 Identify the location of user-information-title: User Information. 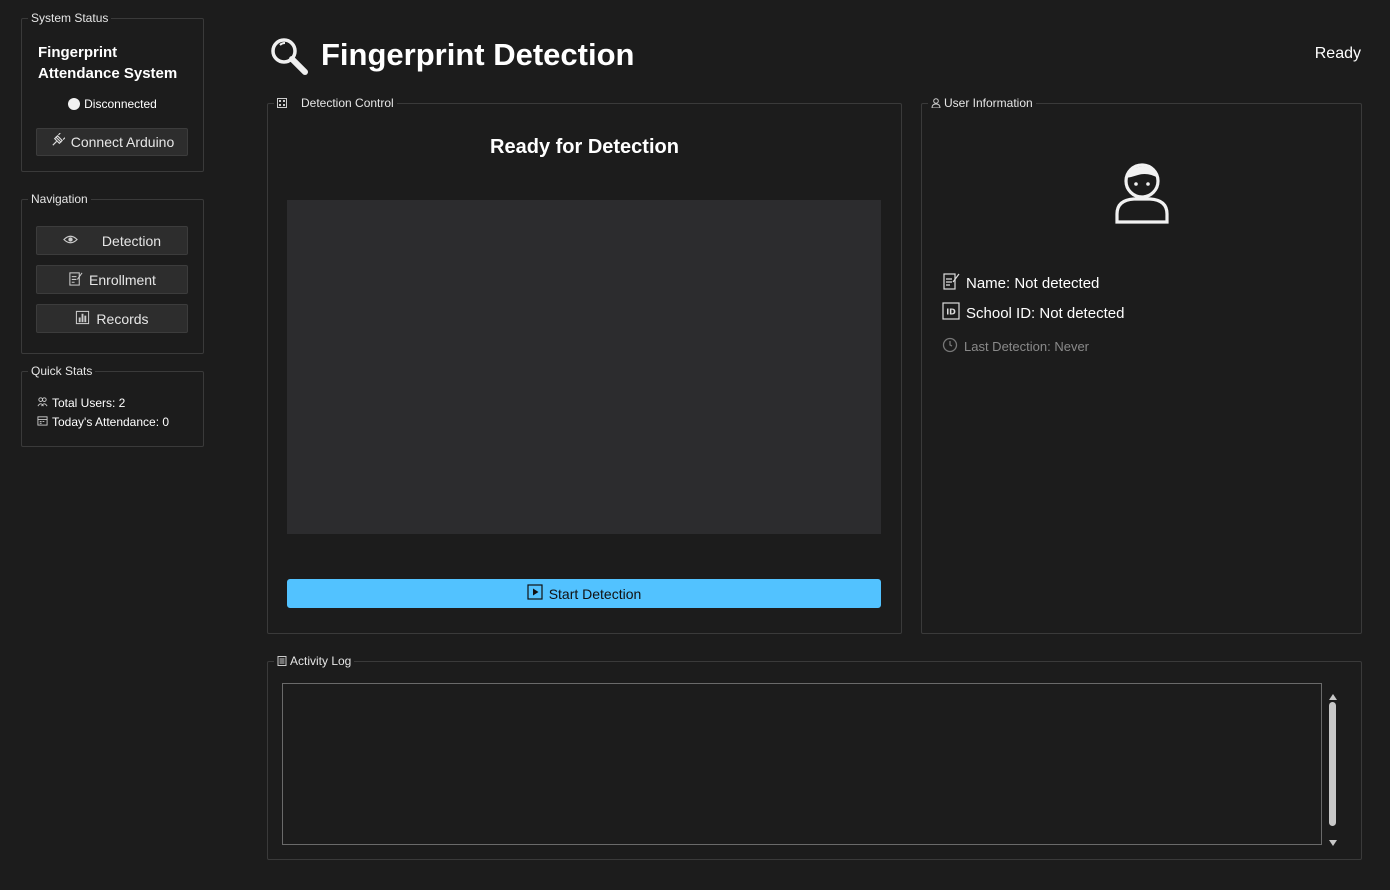
(982, 103).